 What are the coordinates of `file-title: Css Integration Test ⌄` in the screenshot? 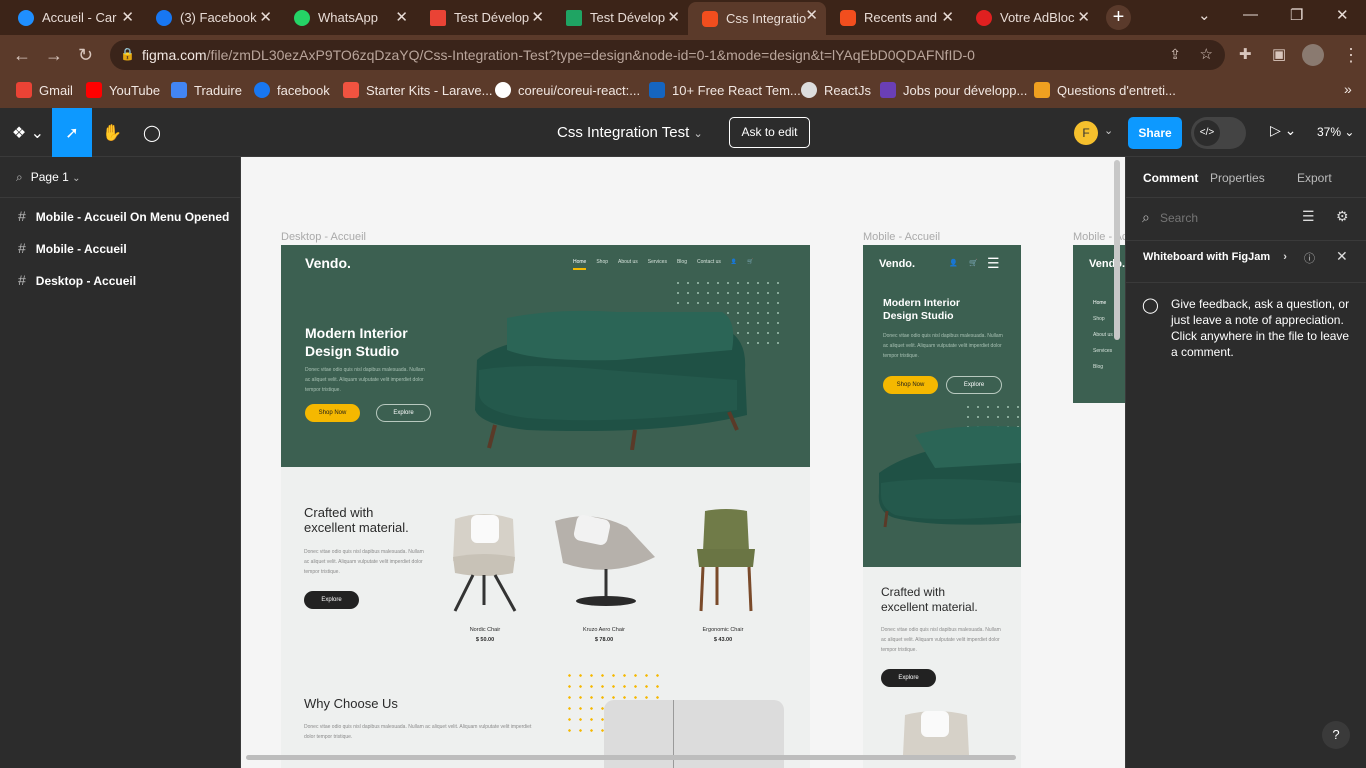 It's located at (630, 132).